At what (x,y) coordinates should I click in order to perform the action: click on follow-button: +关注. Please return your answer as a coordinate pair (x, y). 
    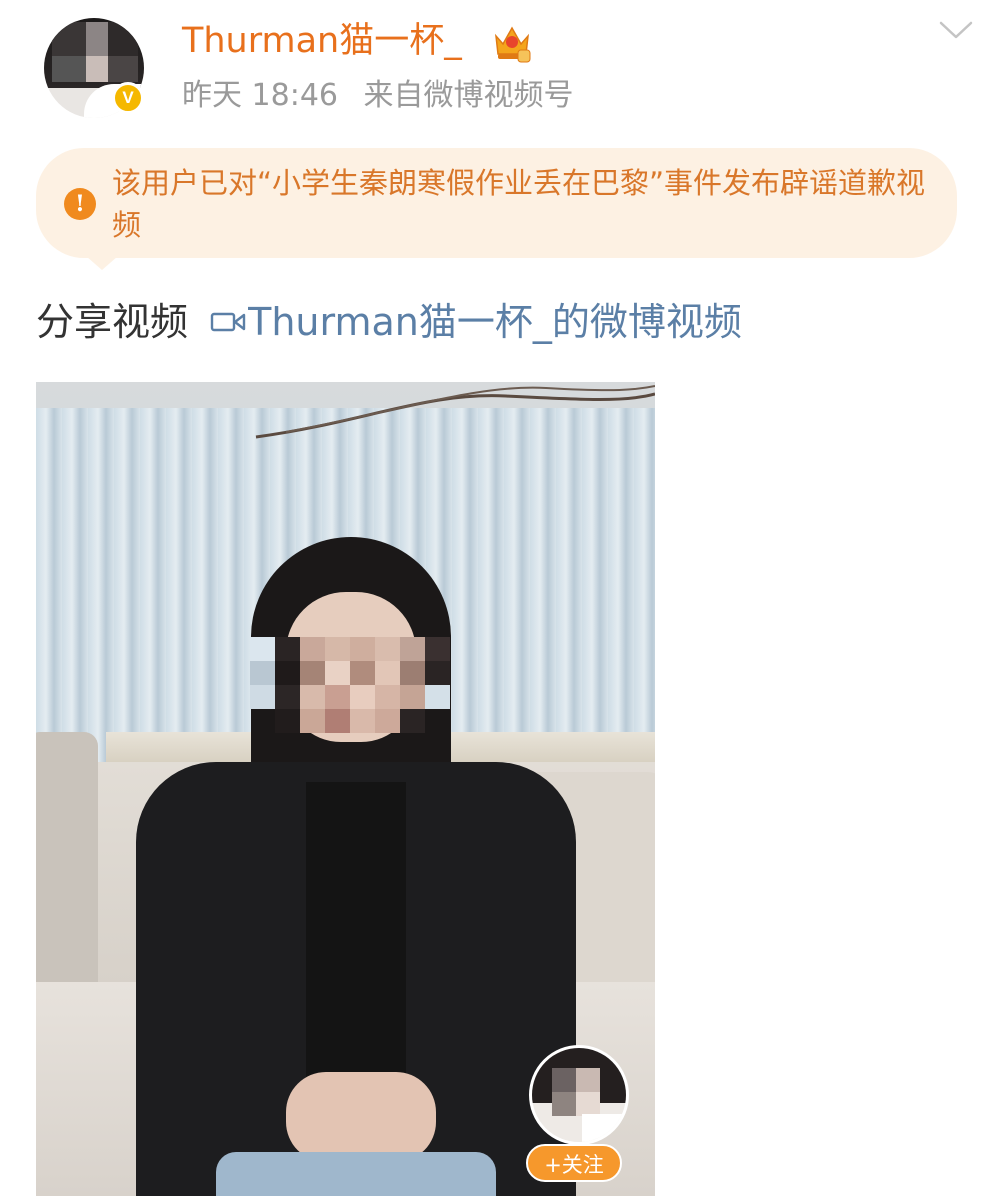
    Looking at the image, I should click on (574, 1163).